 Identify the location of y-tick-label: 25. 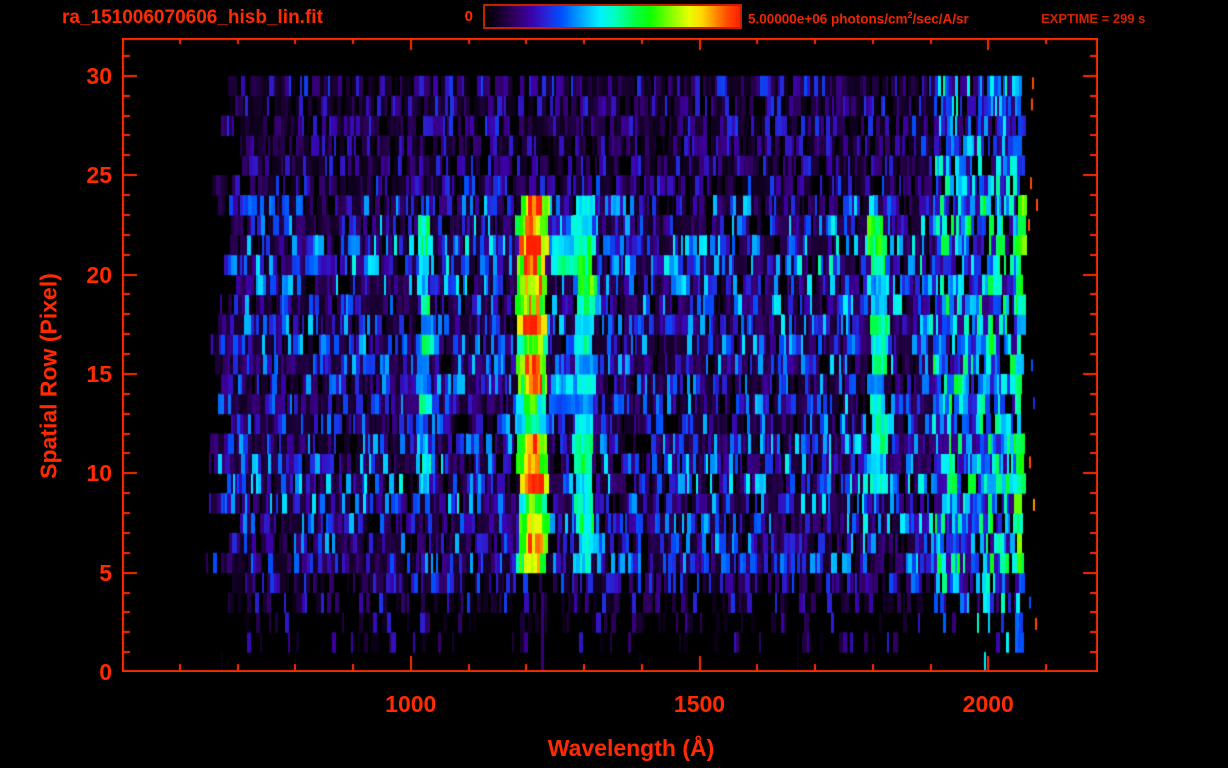
(99, 175).